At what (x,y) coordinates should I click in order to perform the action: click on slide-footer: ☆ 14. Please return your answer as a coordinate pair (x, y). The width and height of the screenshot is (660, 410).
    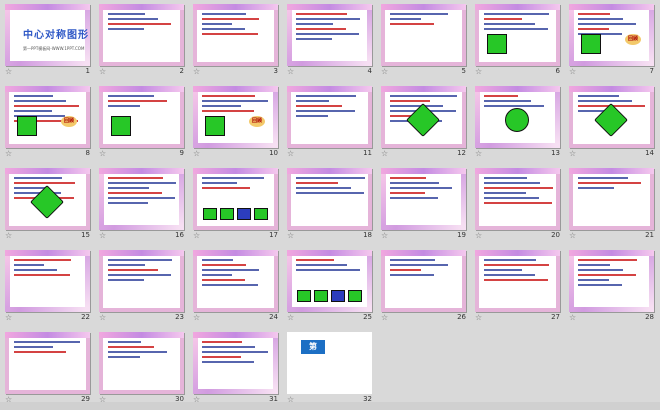
    Looking at the image, I should click on (613, 154).